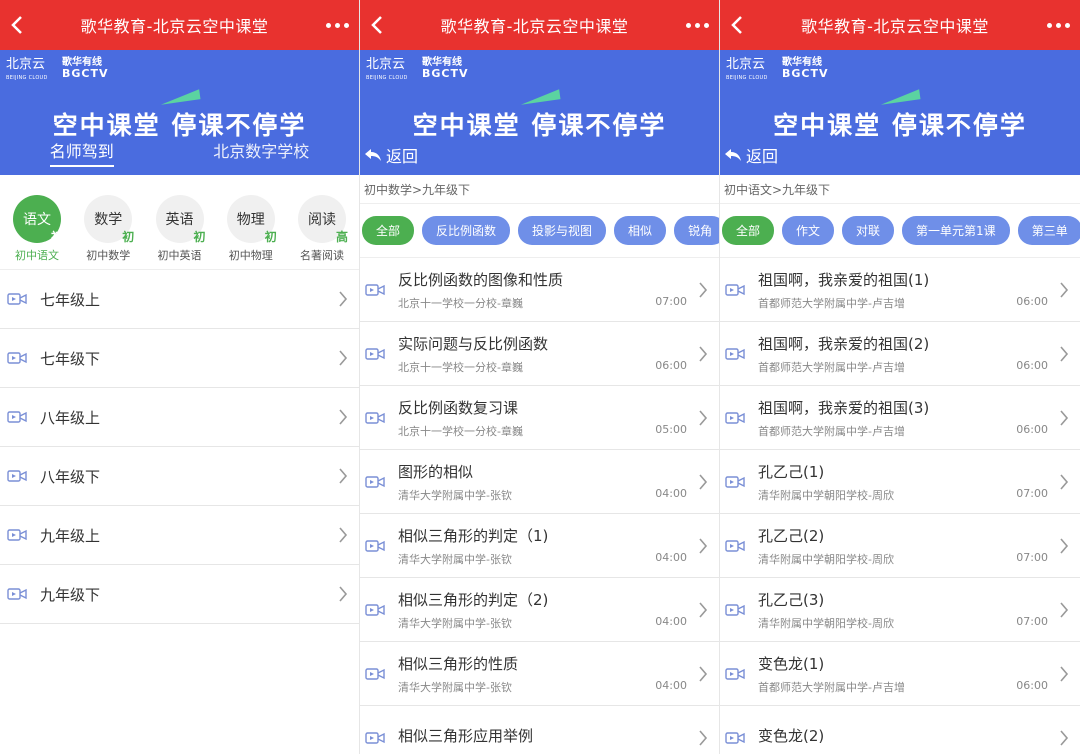 Image resolution: width=1080 pixels, height=754 pixels. What do you see at coordinates (539, 354) in the screenshot?
I see `lesson-row: 实际问题与反比例函数 北京十一学校一分校-章巍 06:00` at bounding box center [539, 354].